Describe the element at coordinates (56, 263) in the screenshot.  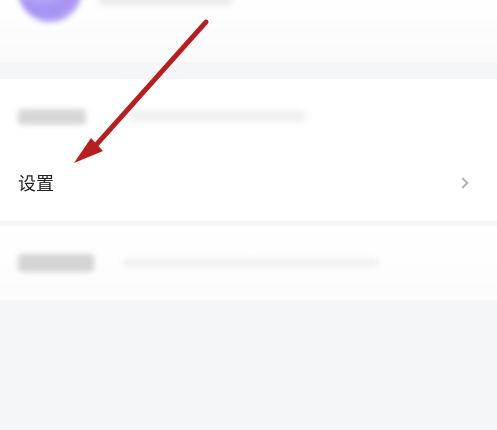
I see `blurred-lower-menu-label` at that location.